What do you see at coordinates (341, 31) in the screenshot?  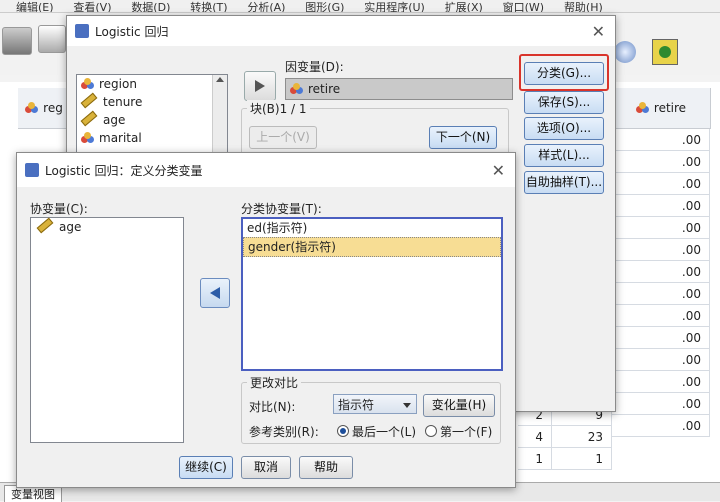 I see `logistic-dialog-titlebar: Logistic 回归 ✕` at bounding box center [341, 31].